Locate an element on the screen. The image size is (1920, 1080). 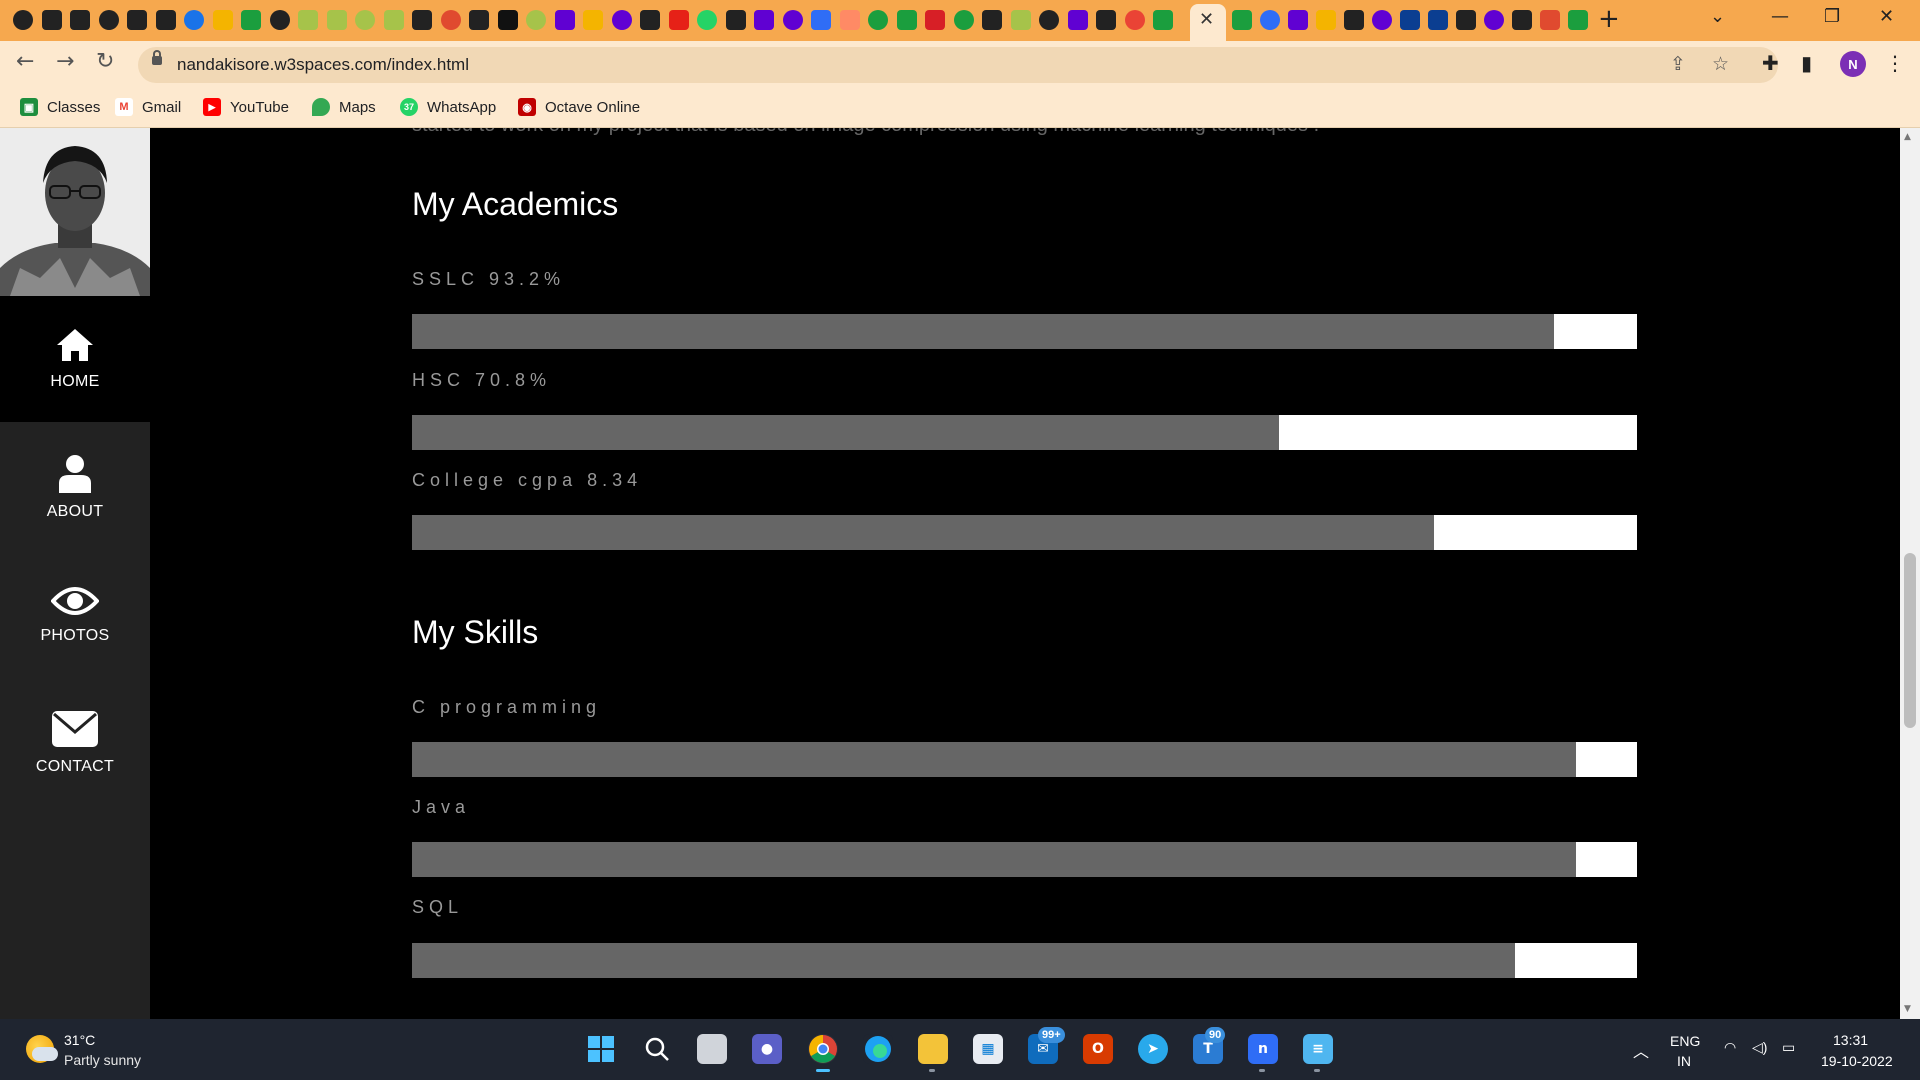
bookmark-gmail: M Gmail is located at coordinates (148, 107).